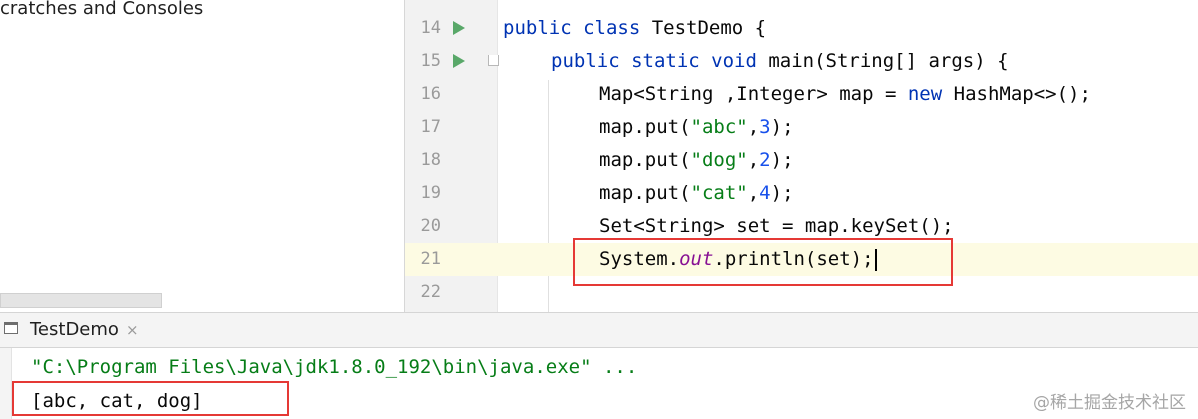  Describe the element at coordinates (493, 60) in the screenshot. I see `fold-icon` at that location.